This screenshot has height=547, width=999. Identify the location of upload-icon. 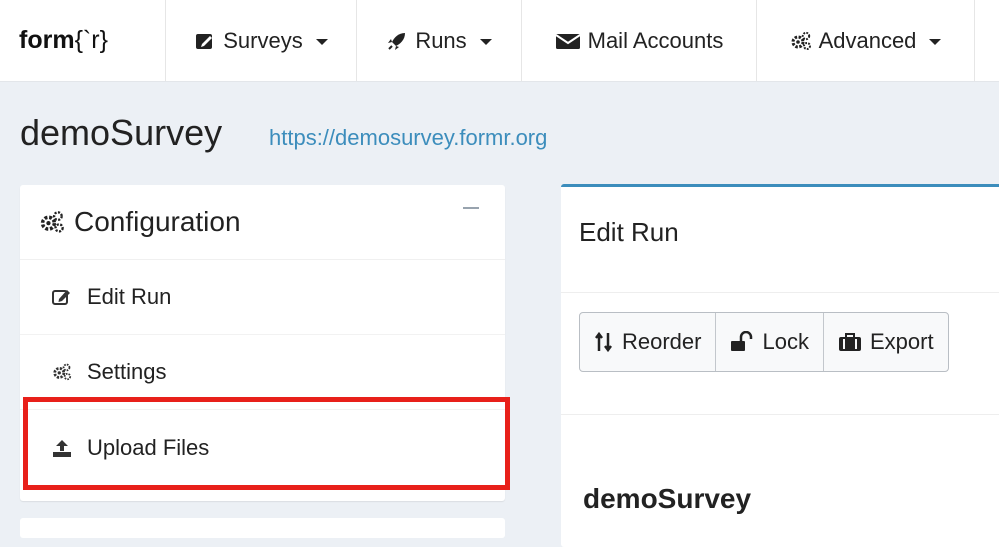
(62, 448).